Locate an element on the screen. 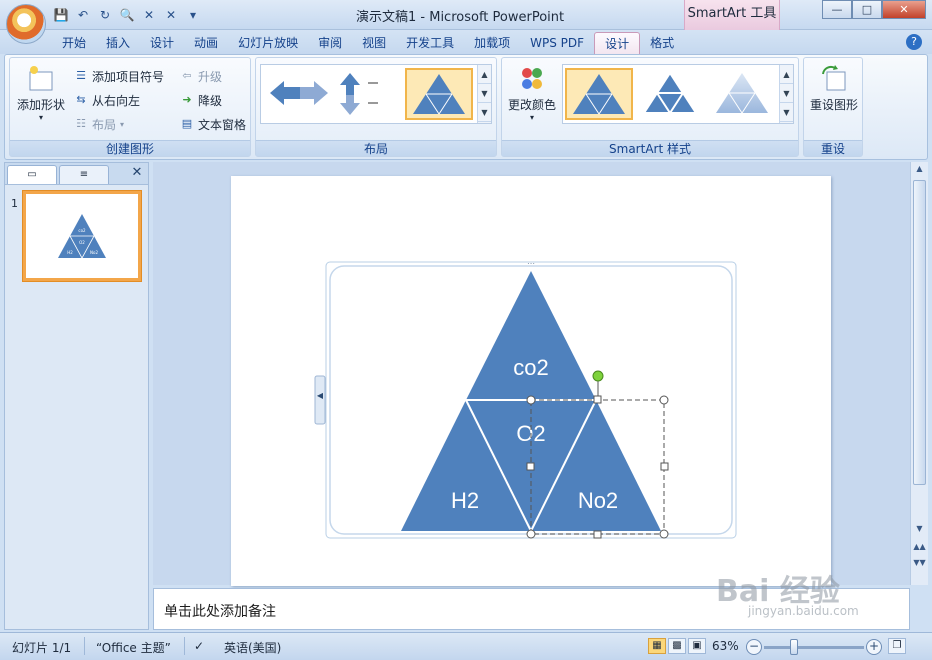 This screenshot has height=660, width=932. change-colors-label: 更改颜色 is located at coordinates (531, 105).